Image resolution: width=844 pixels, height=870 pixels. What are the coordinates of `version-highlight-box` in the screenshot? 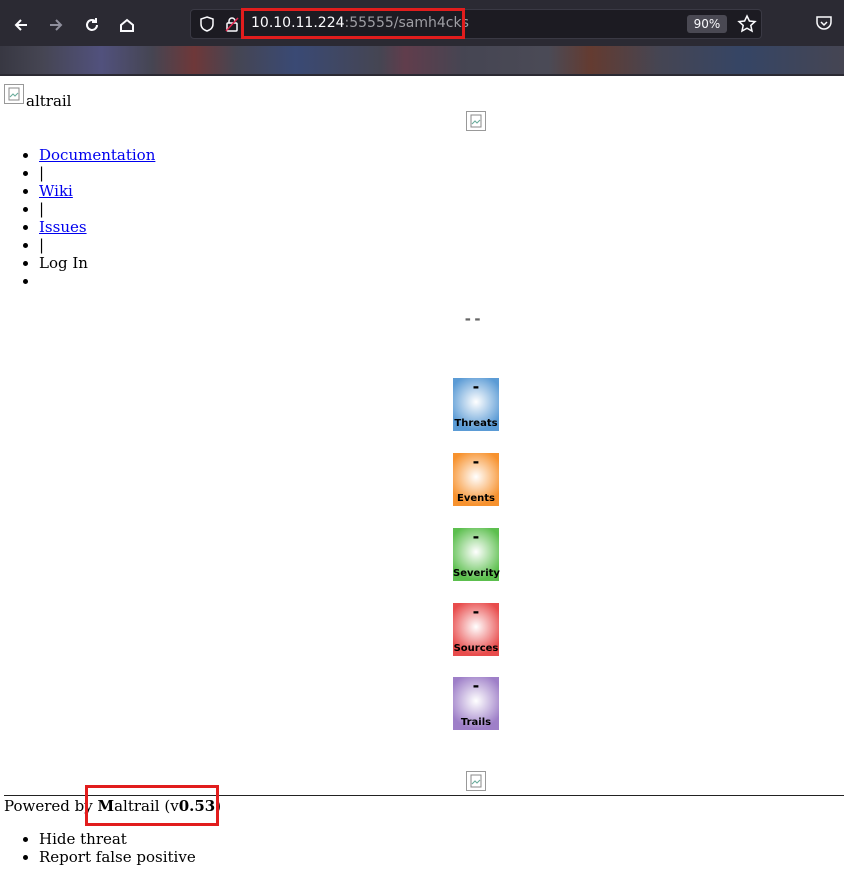 It's located at (152, 805).